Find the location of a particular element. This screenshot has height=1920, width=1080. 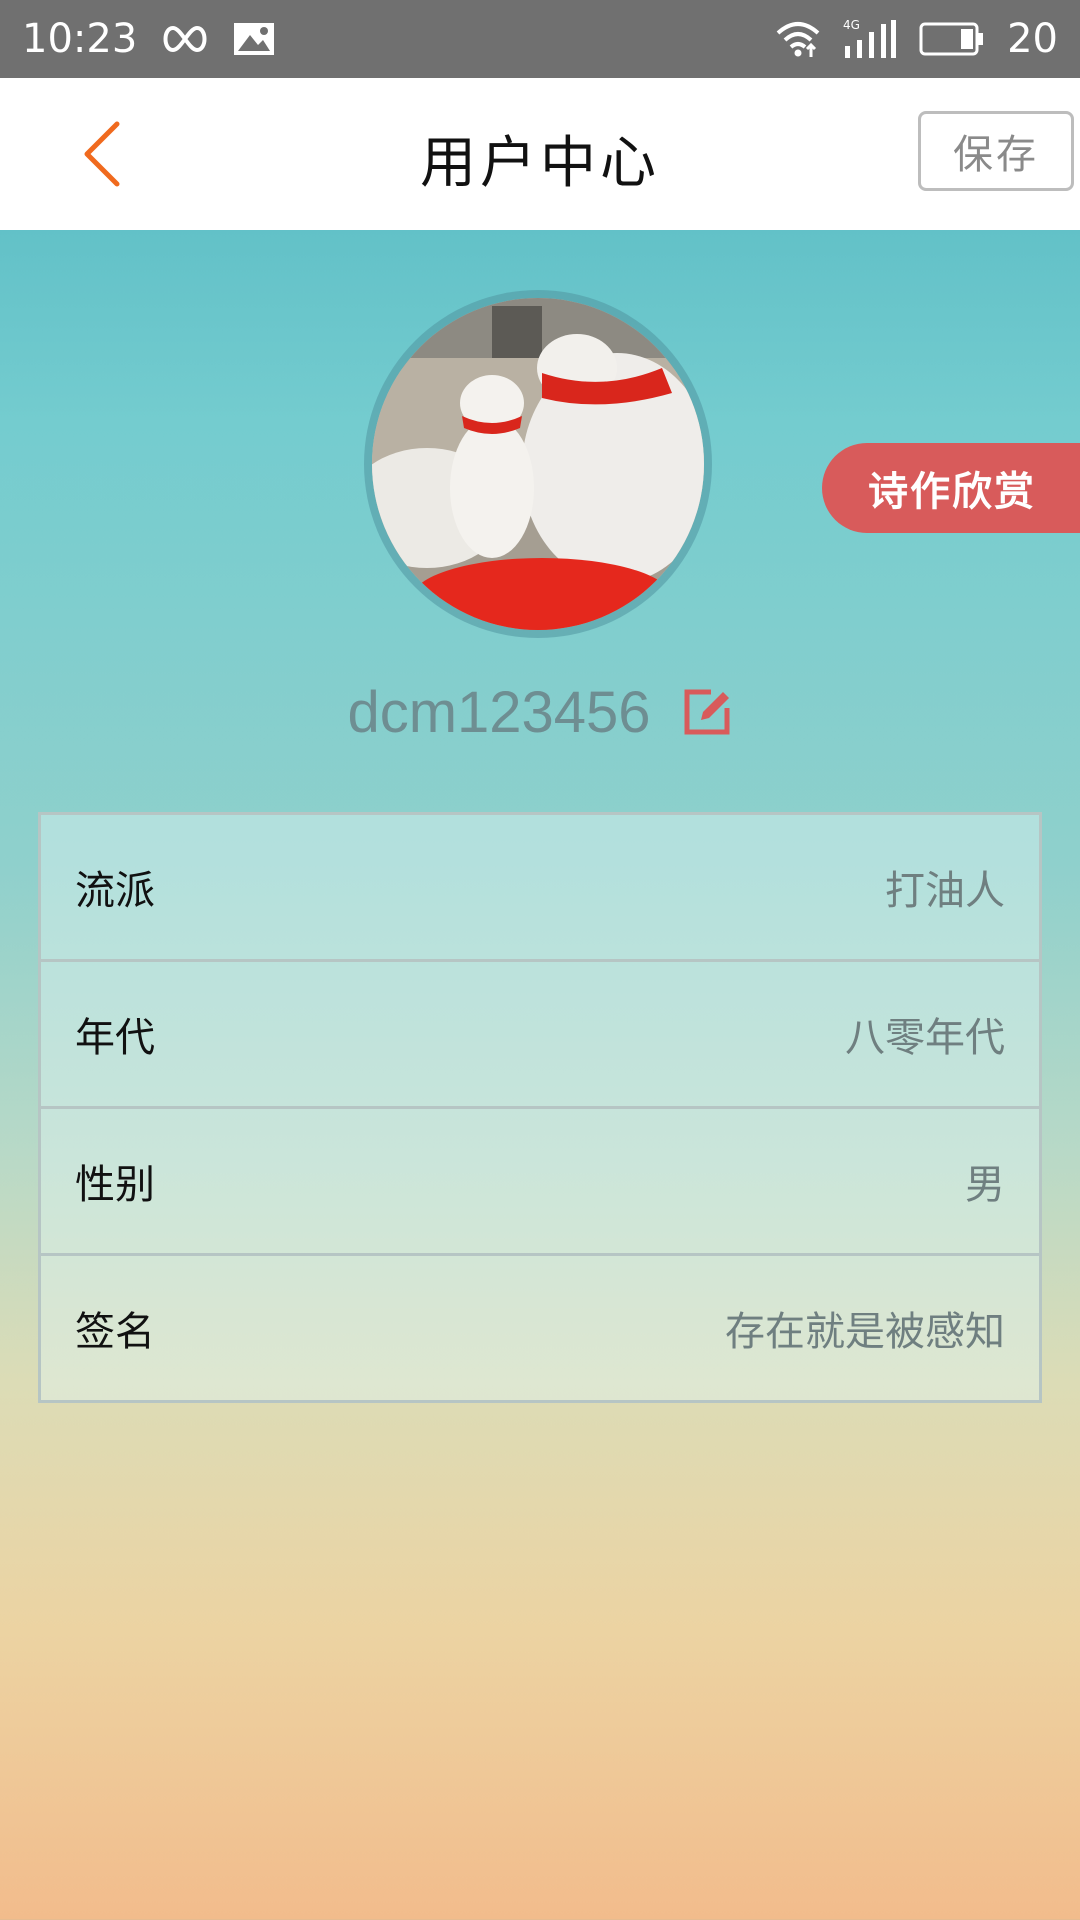

info-label: 签名 is located at coordinates (115, 1332).